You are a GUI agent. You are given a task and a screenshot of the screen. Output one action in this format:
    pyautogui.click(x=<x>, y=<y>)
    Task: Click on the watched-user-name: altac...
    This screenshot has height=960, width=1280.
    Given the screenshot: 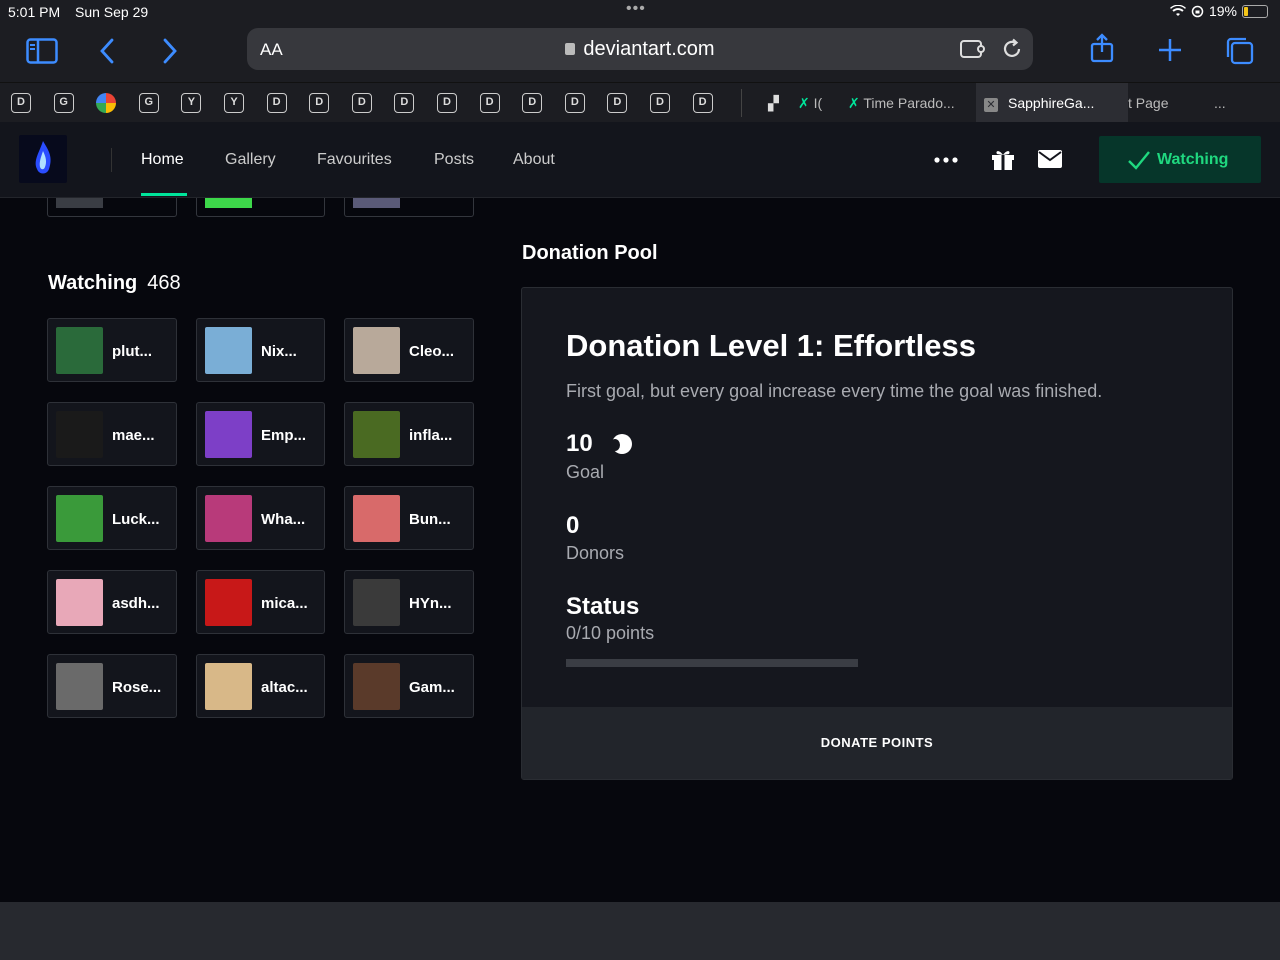 What is the action you would take?
    pyautogui.click(x=284, y=687)
    